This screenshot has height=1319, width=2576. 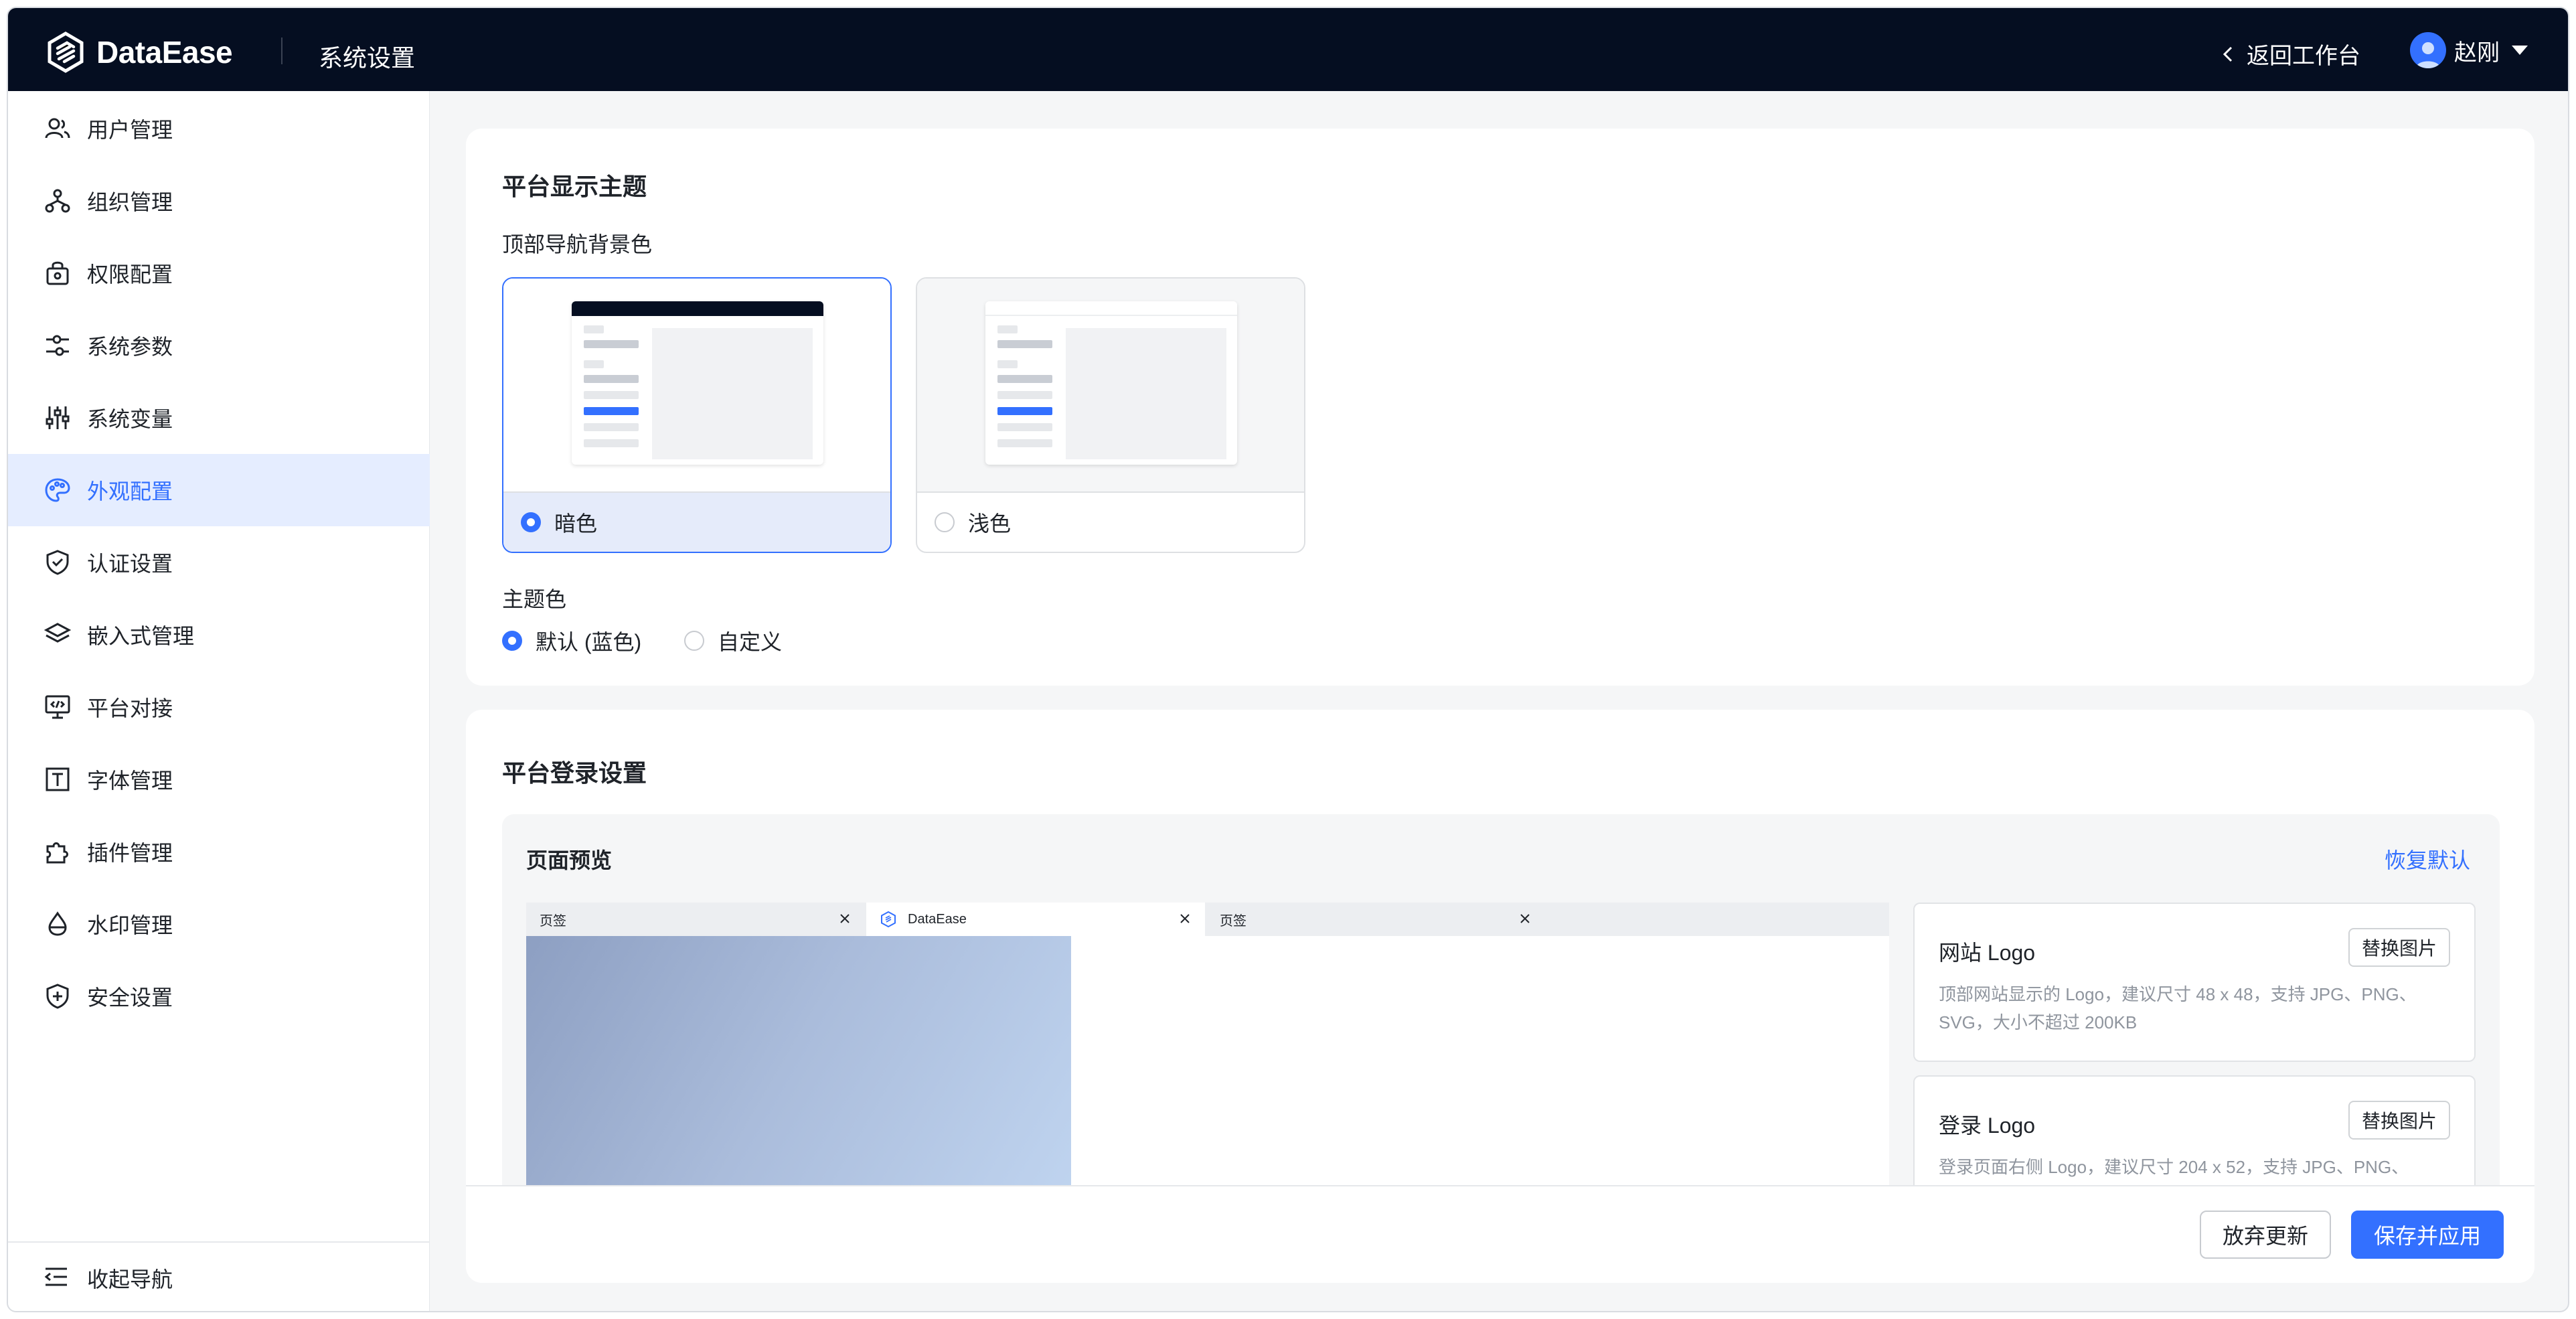 I want to click on user-menu: 赵刚, so click(x=2469, y=50).